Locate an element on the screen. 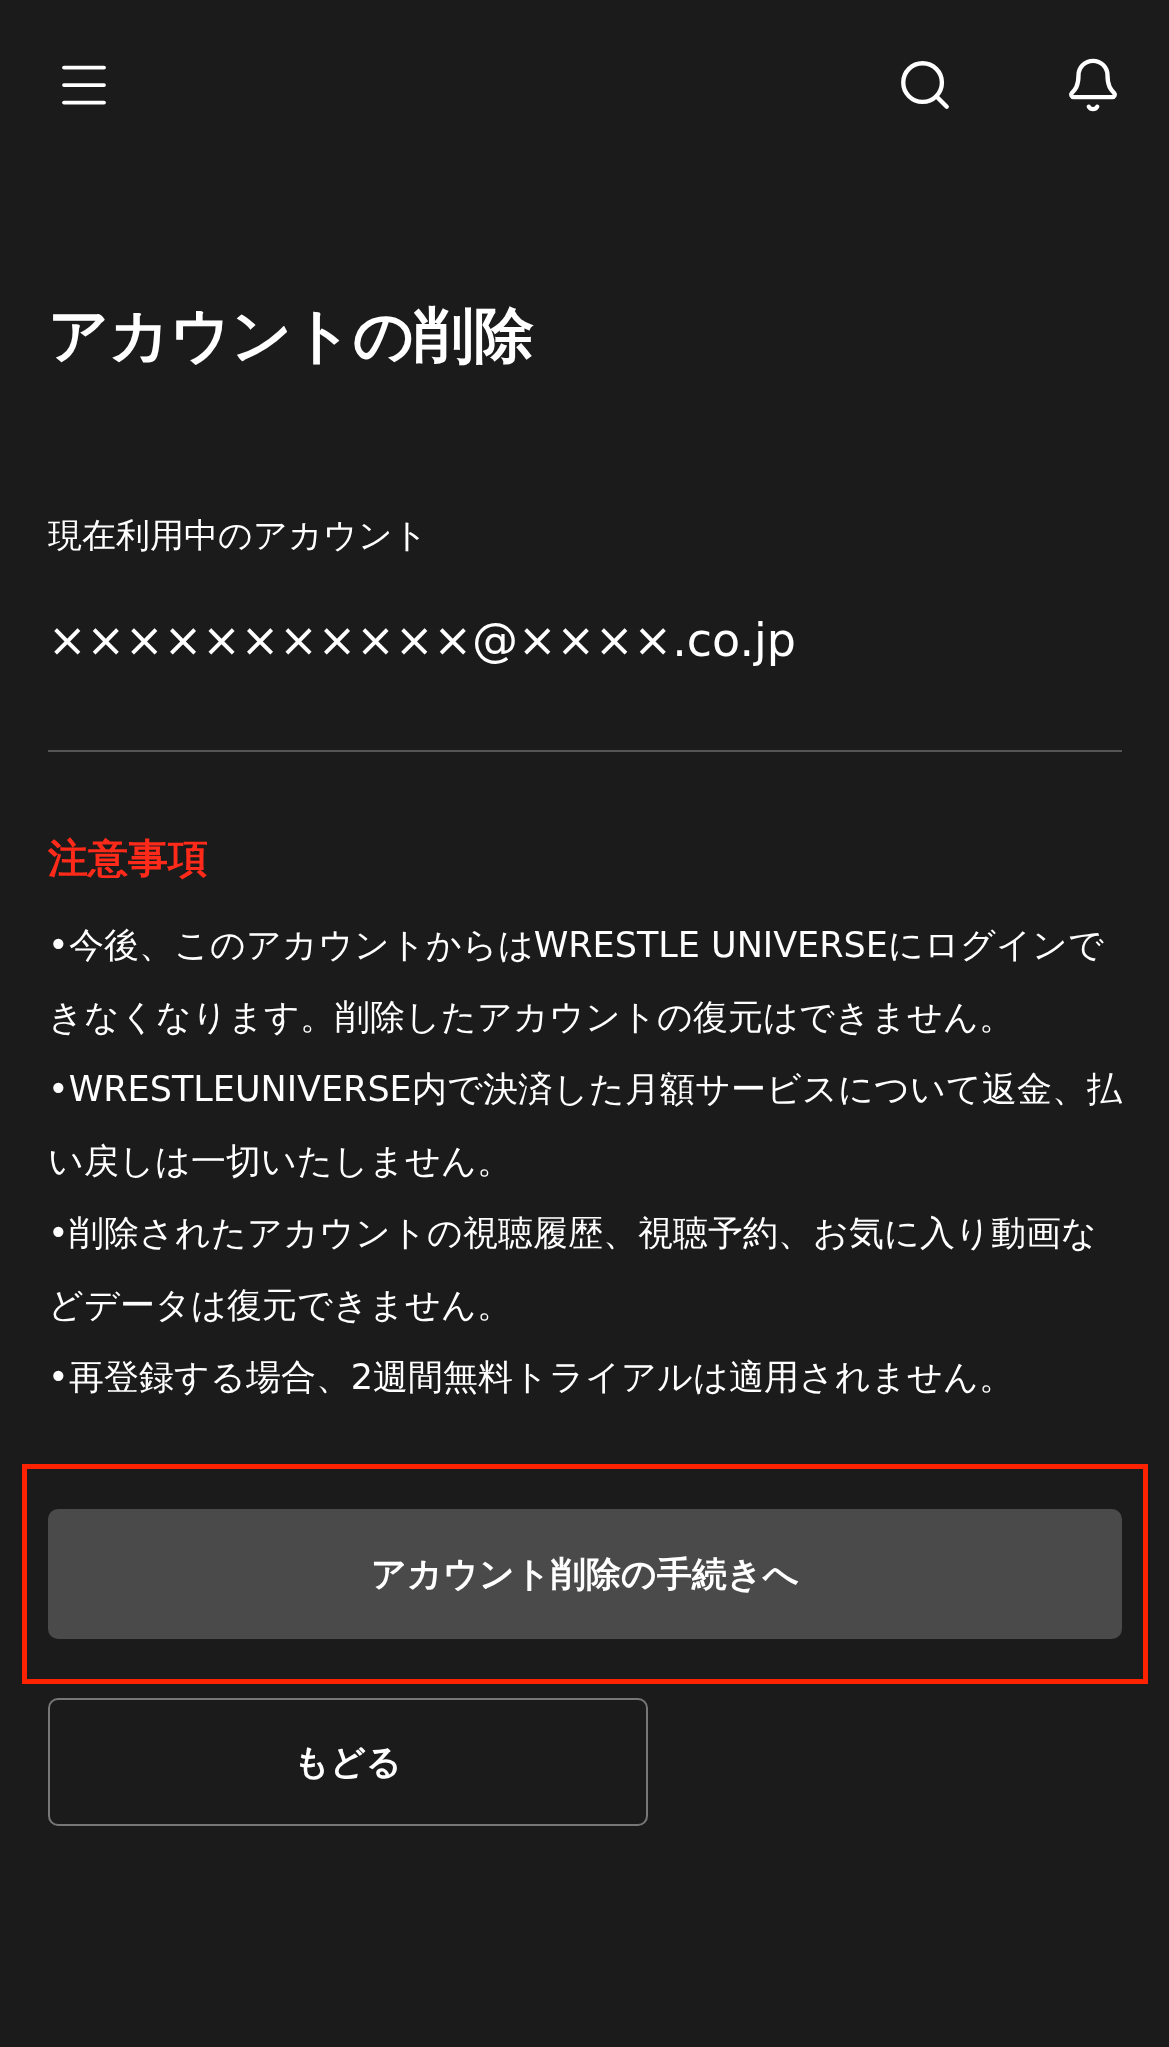 This screenshot has width=1169, height=2047. account-label: 現在利用中のアカウント is located at coordinates (238, 535).